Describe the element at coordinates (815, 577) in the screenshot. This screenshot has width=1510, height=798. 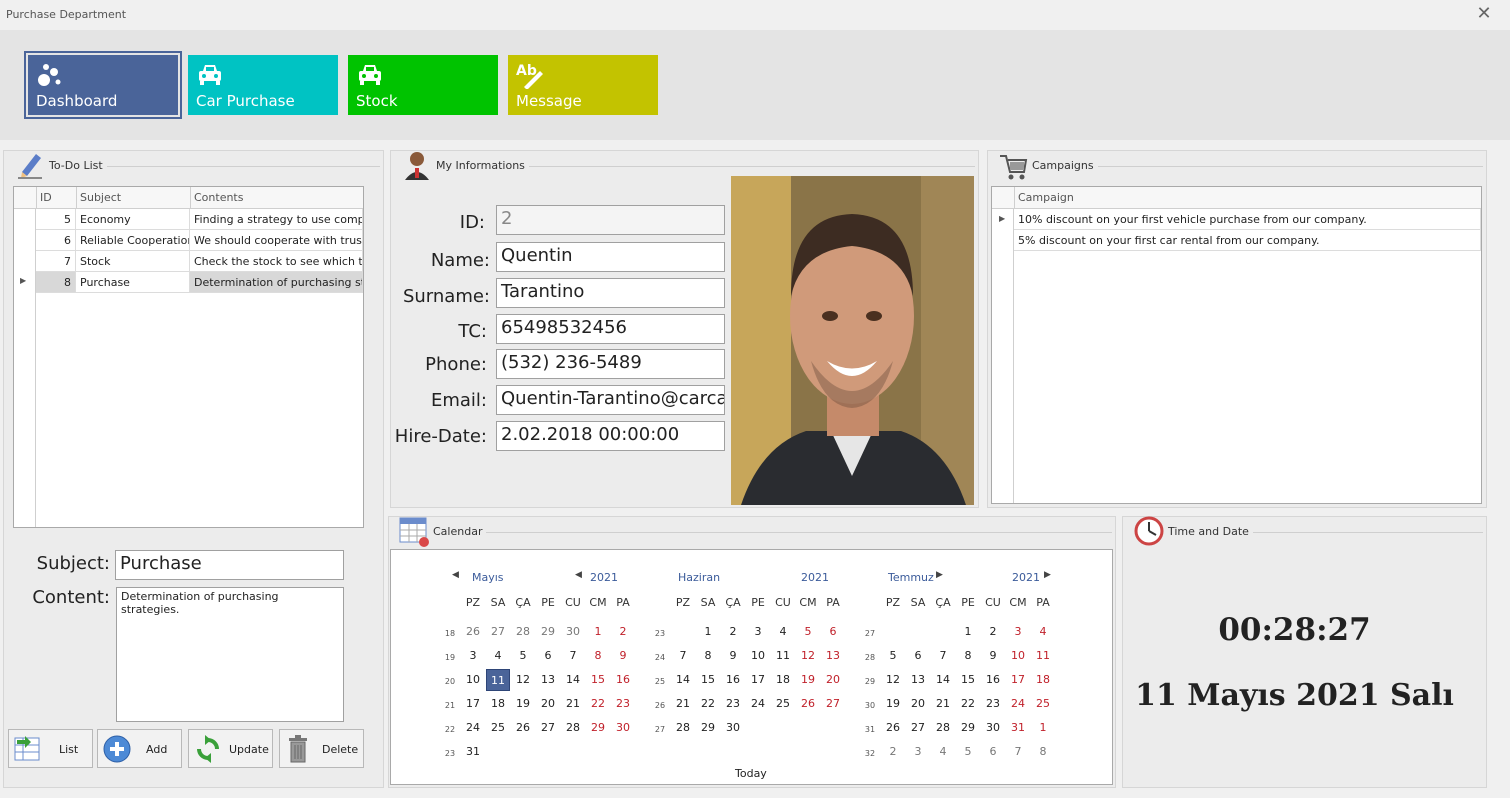
I see `month-year: 2021` at that location.